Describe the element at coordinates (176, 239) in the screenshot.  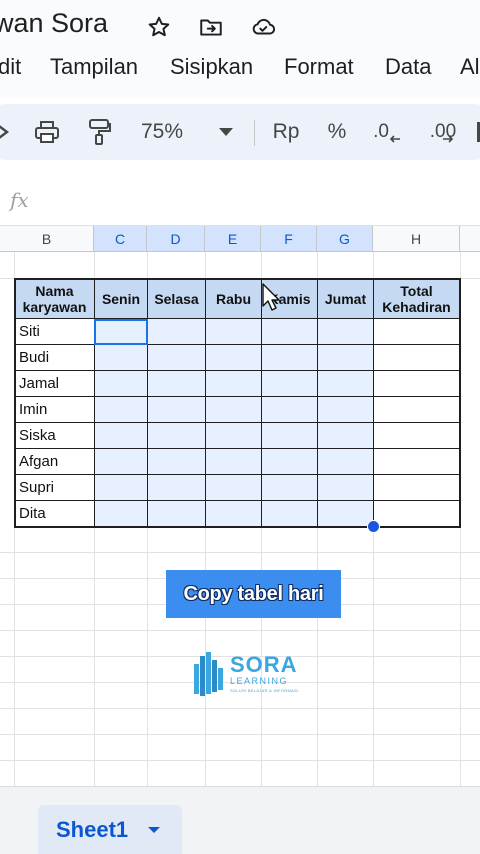
I see `column-header-d: D` at that location.